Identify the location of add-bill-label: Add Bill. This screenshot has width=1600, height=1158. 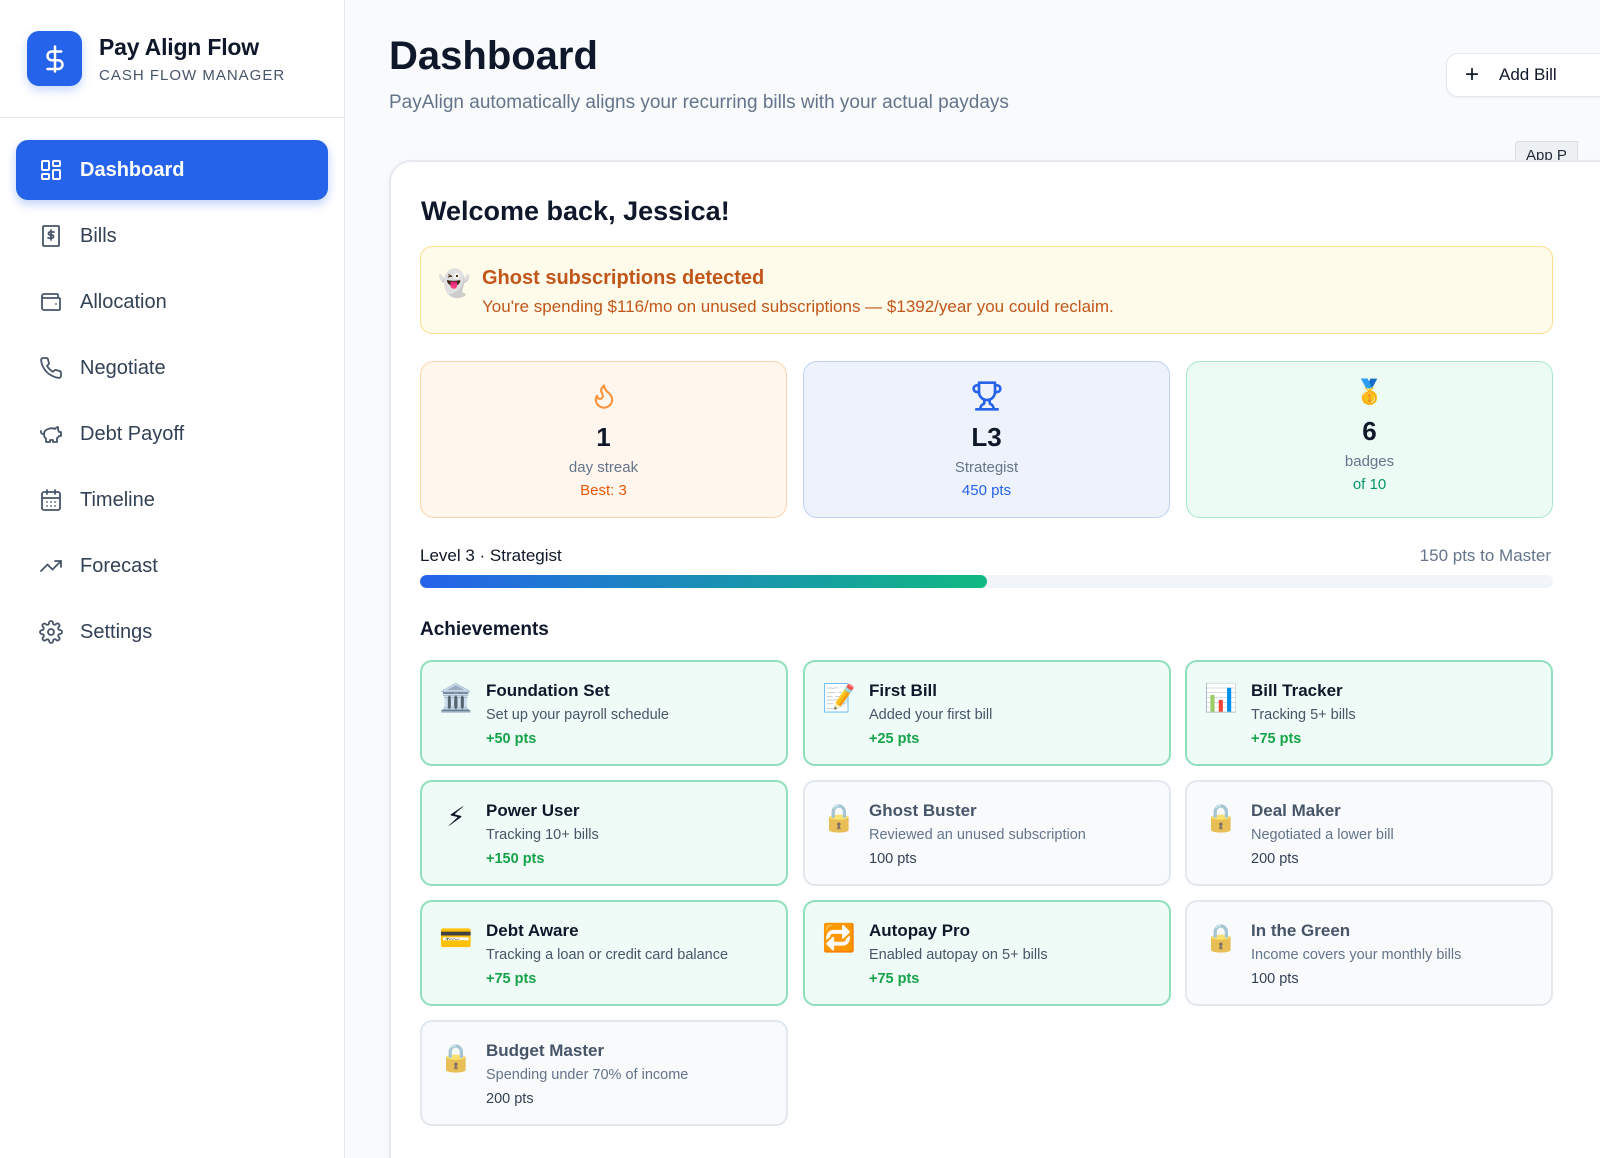
(1528, 74).